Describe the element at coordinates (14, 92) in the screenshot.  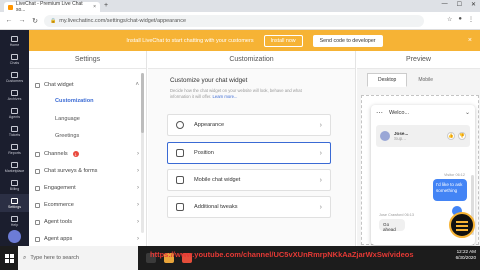
I see `archives-icon` at that location.